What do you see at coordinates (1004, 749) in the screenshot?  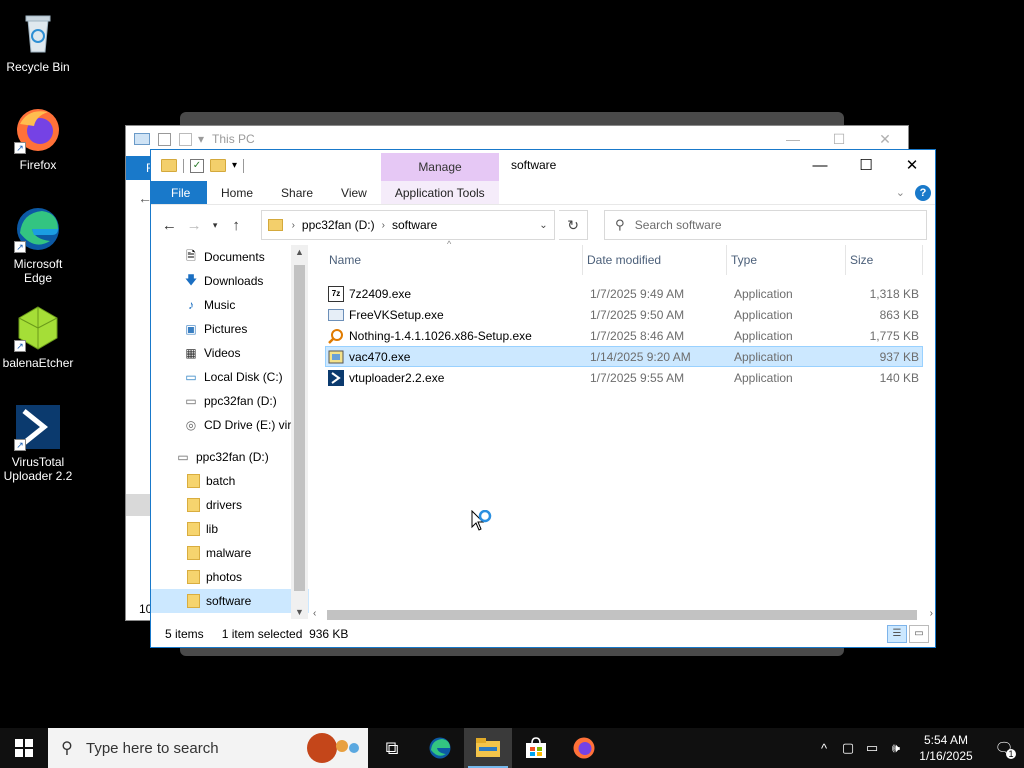 I see `action-center-button: 🗨 1` at bounding box center [1004, 749].